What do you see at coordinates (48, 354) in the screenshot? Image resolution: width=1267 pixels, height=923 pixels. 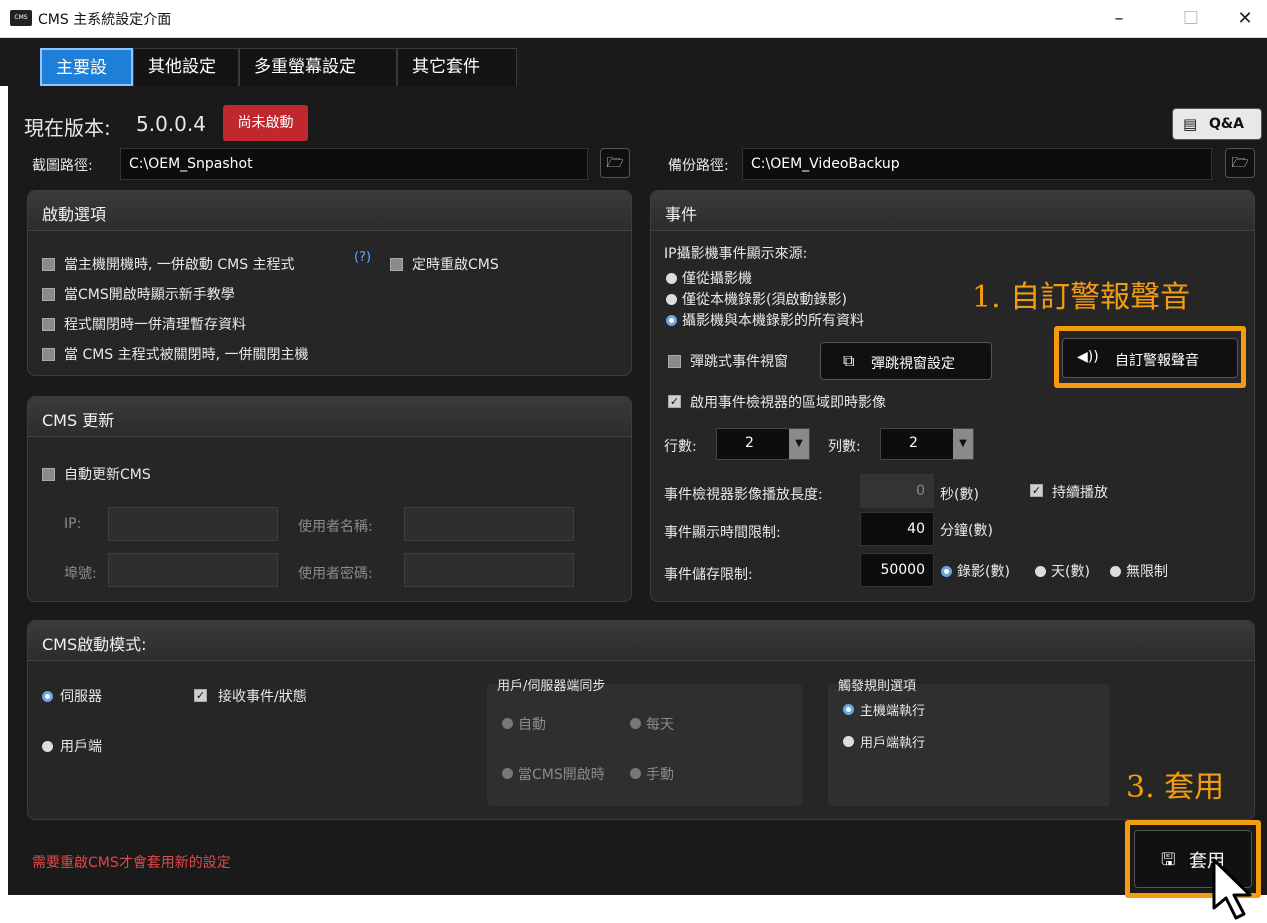 I see `shutdown-checkbox` at bounding box center [48, 354].